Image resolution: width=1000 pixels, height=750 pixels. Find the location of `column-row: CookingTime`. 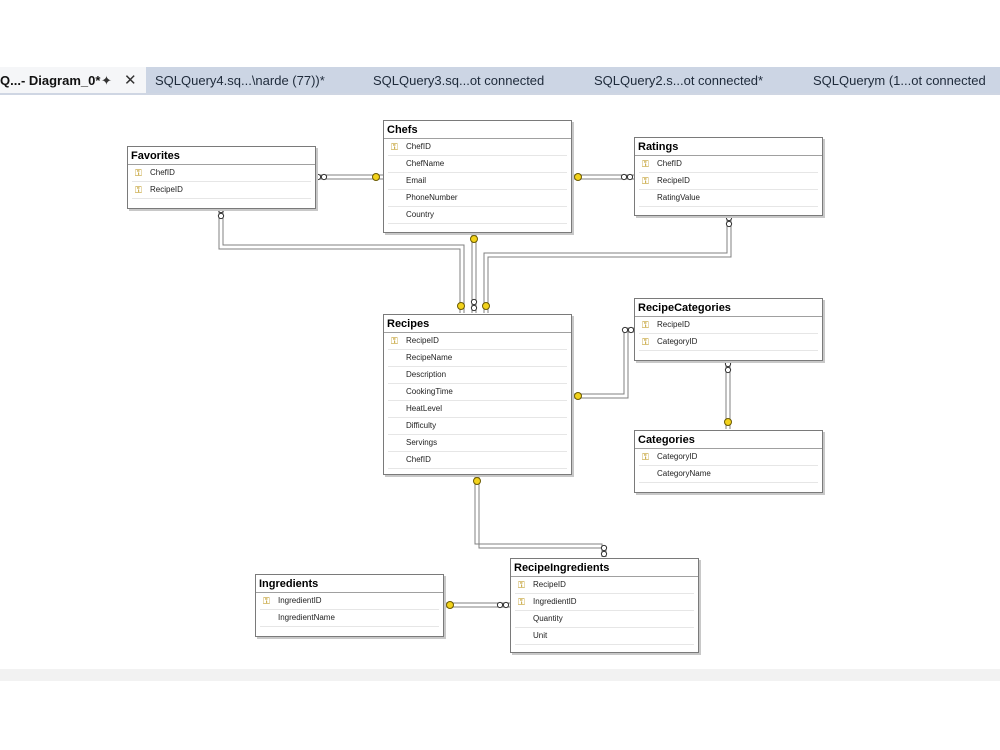

column-row: CookingTime is located at coordinates (477, 392).